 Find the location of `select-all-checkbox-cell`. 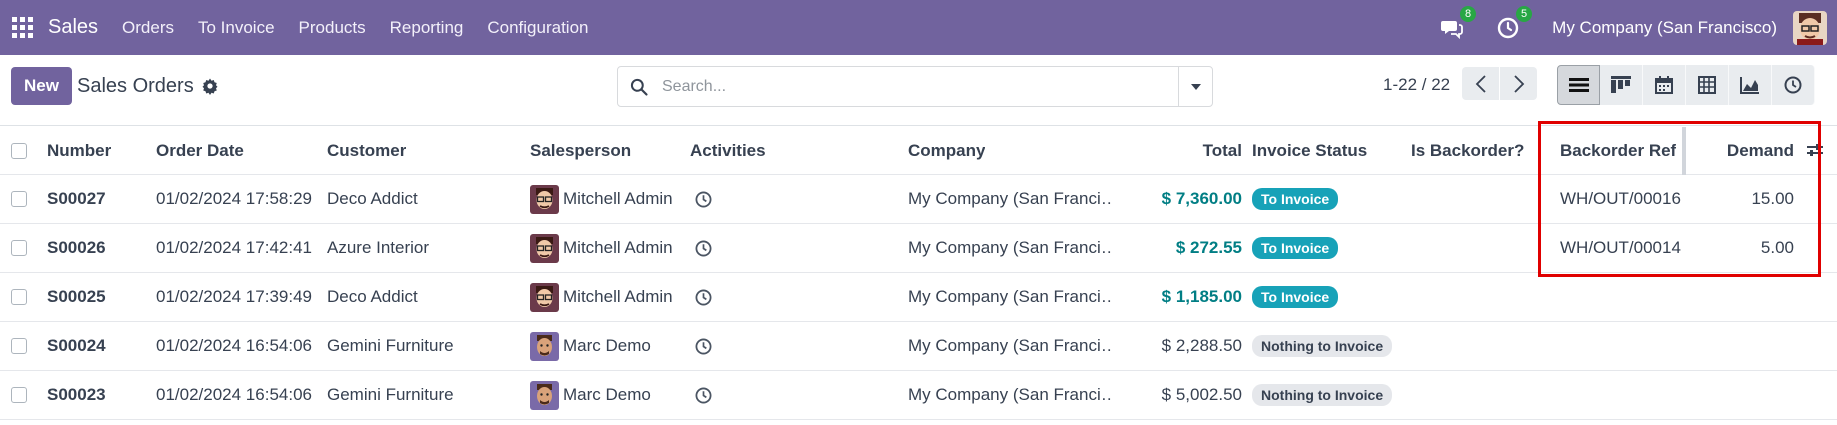

select-all-checkbox-cell is located at coordinates (19, 150).